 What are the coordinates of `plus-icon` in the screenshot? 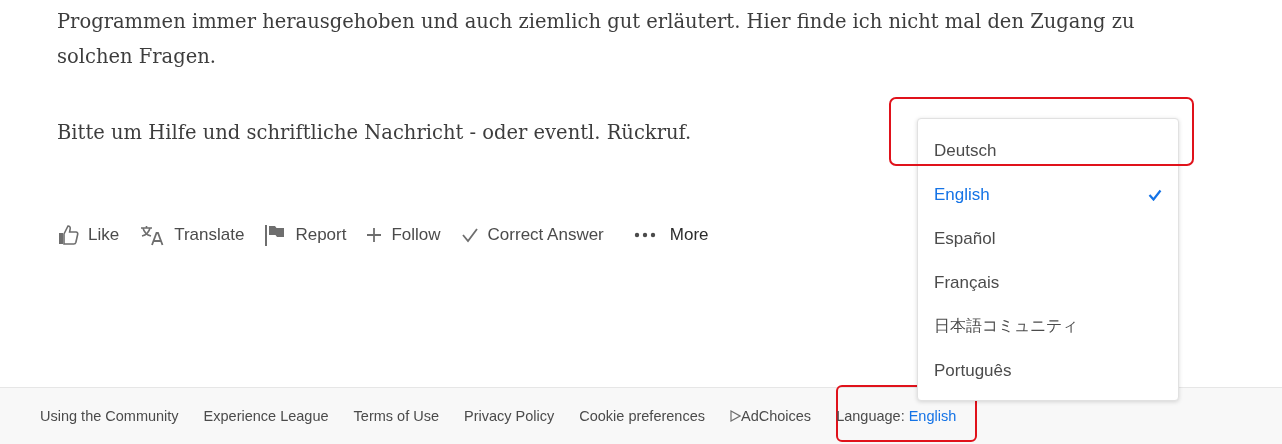 It's located at (374, 235).